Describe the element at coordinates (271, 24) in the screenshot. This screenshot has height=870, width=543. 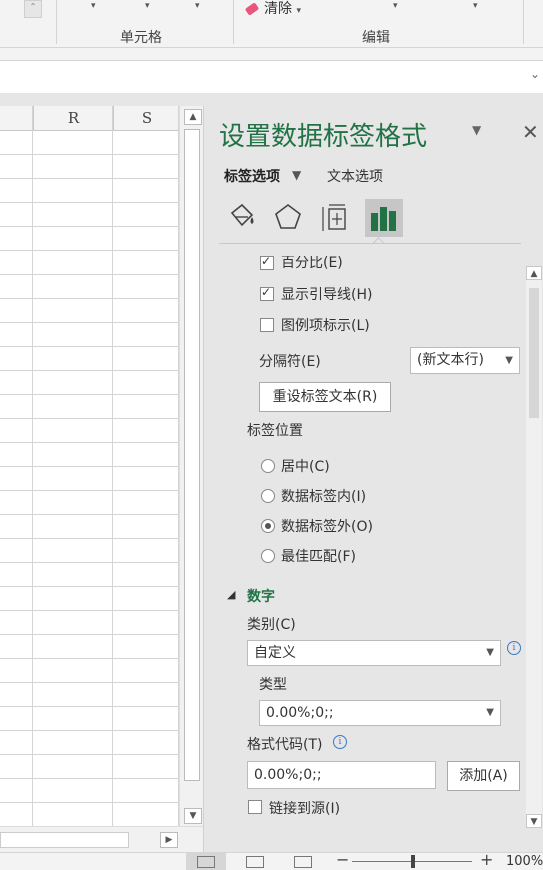
I see `ribbon: ⌃ ▾ ▾ ▾ 清除 ▾ ▾ ▾ 单元格 编辑` at that location.